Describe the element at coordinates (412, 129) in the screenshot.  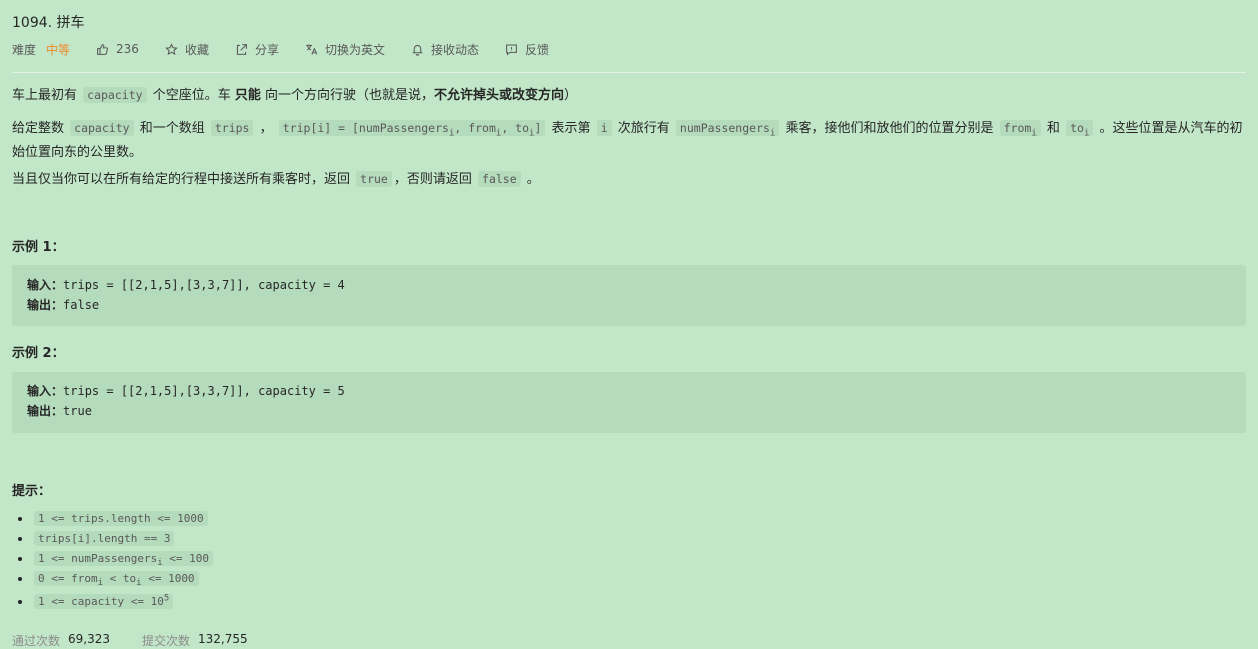
I see `inline-code: trip[i] = [numPassengersi, fromi, toi]` at that location.